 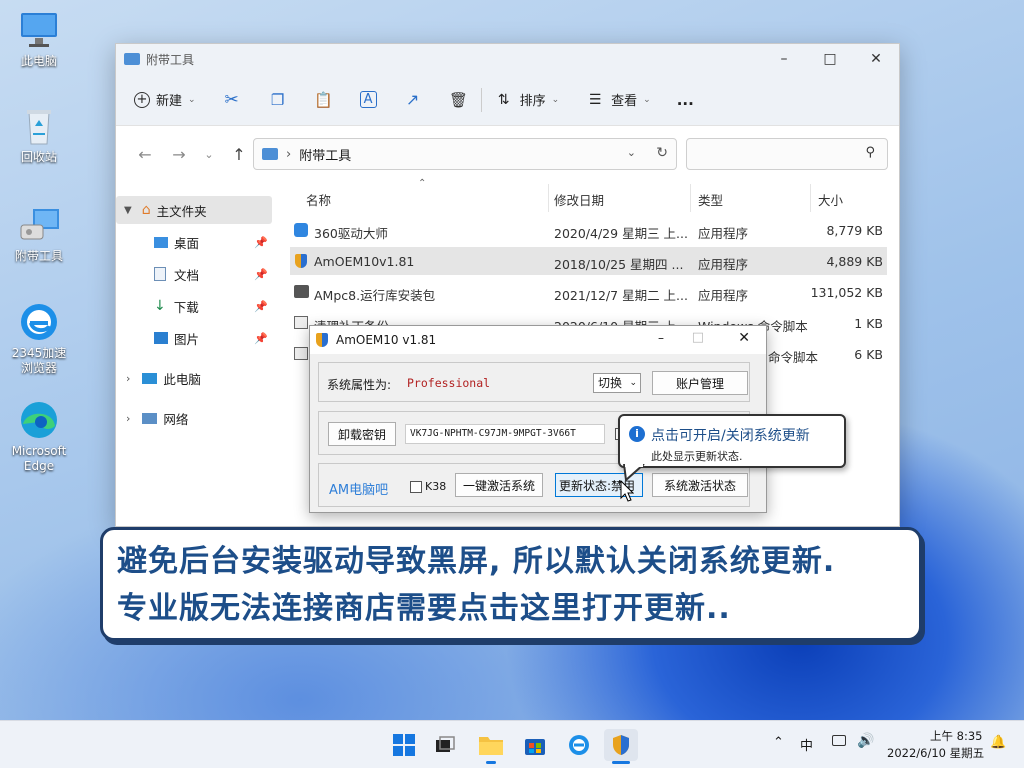 I want to click on new-button: + 新建 ⌄, so click(x=165, y=99).